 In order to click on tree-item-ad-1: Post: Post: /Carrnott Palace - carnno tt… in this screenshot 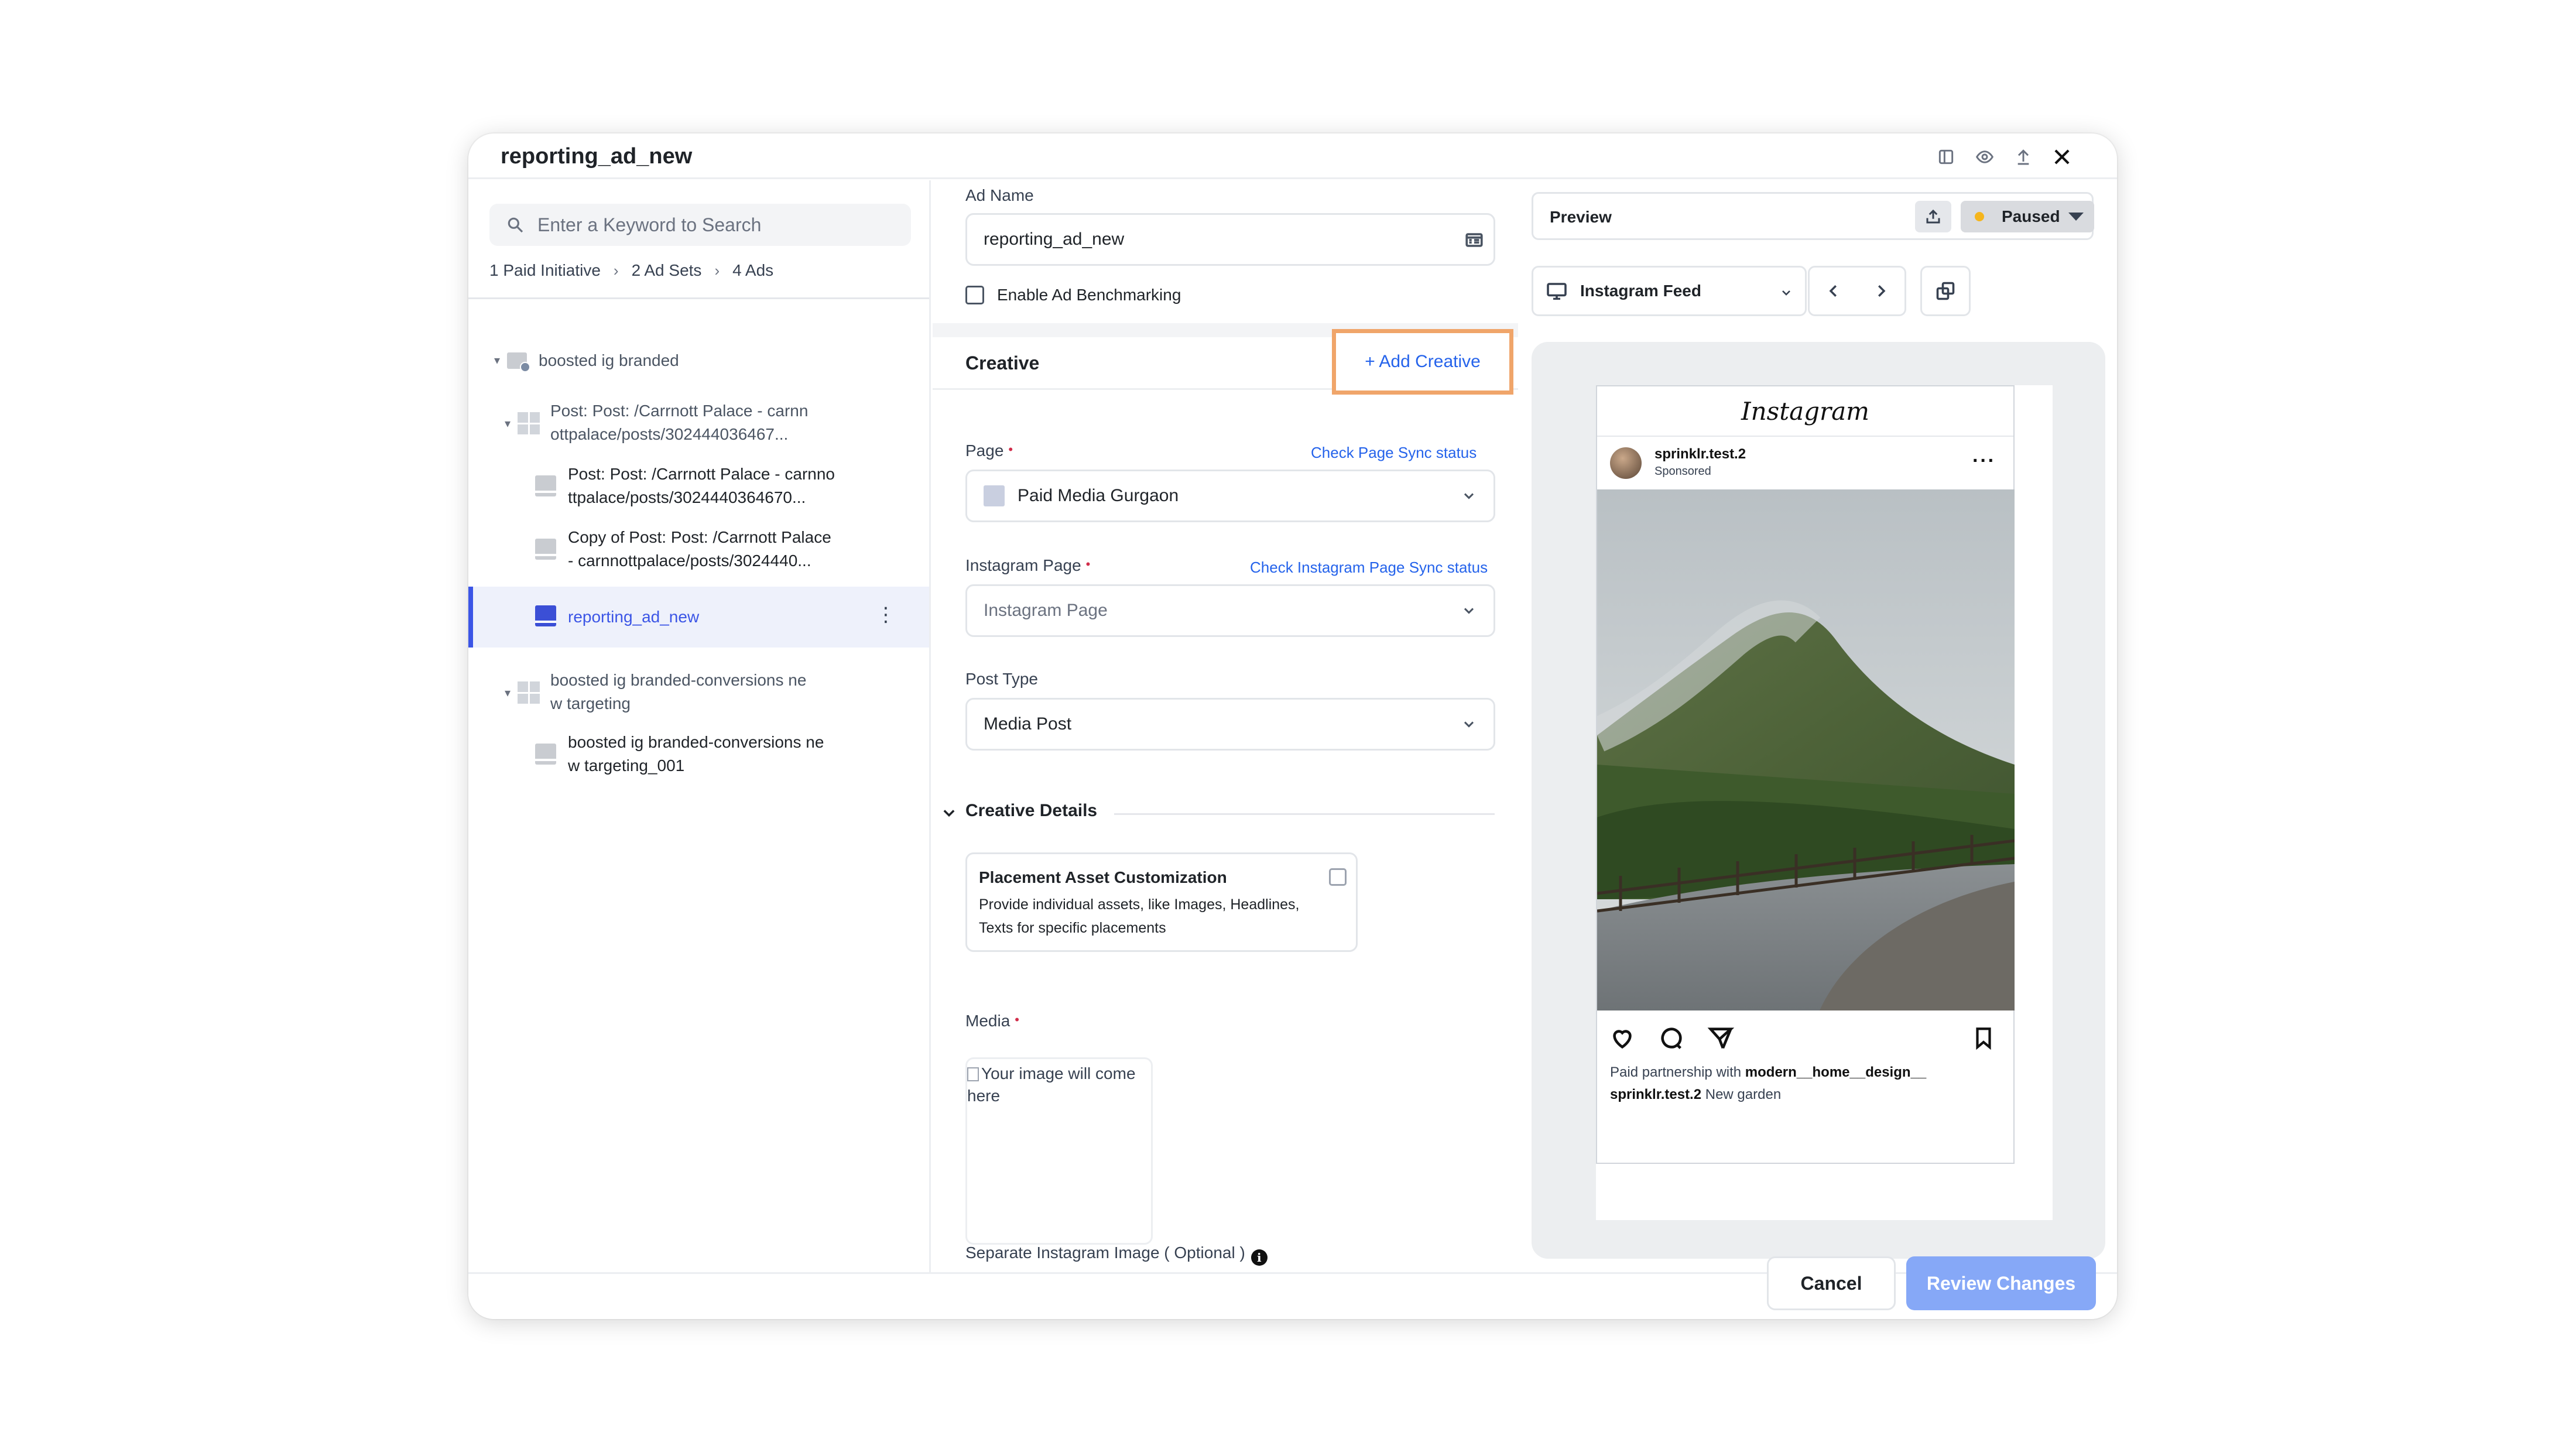, I will do `click(685, 486)`.